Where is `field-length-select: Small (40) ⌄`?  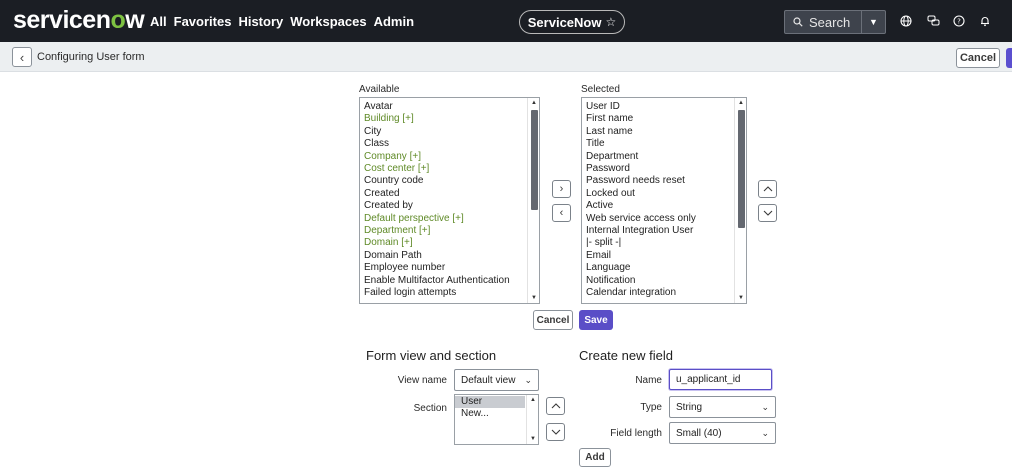 field-length-select: Small (40) ⌄ is located at coordinates (722, 433).